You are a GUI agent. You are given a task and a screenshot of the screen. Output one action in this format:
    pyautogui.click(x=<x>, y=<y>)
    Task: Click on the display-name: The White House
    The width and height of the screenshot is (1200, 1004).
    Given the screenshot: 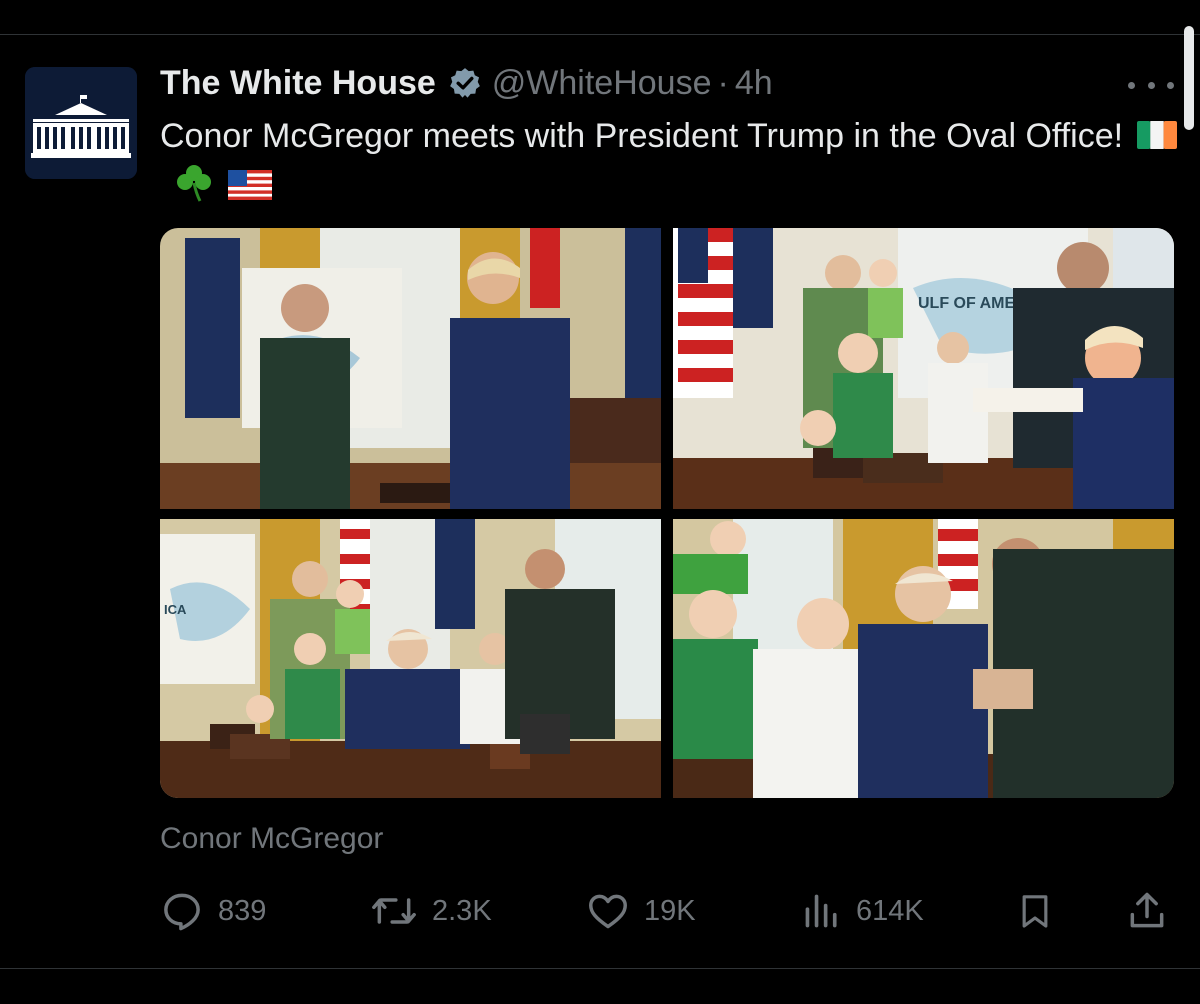 What is the action you would take?
    pyautogui.click(x=298, y=83)
    